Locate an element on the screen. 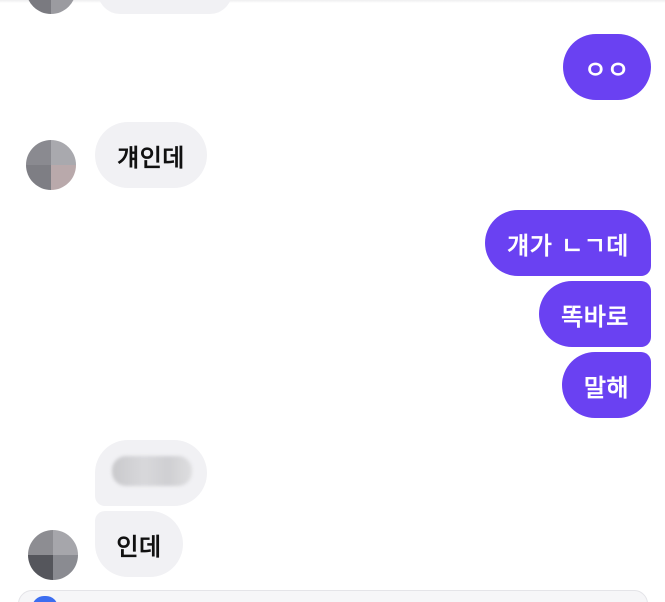 This screenshot has height=602, width=665. message-text: 말해 is located at coordinates (606, 387).